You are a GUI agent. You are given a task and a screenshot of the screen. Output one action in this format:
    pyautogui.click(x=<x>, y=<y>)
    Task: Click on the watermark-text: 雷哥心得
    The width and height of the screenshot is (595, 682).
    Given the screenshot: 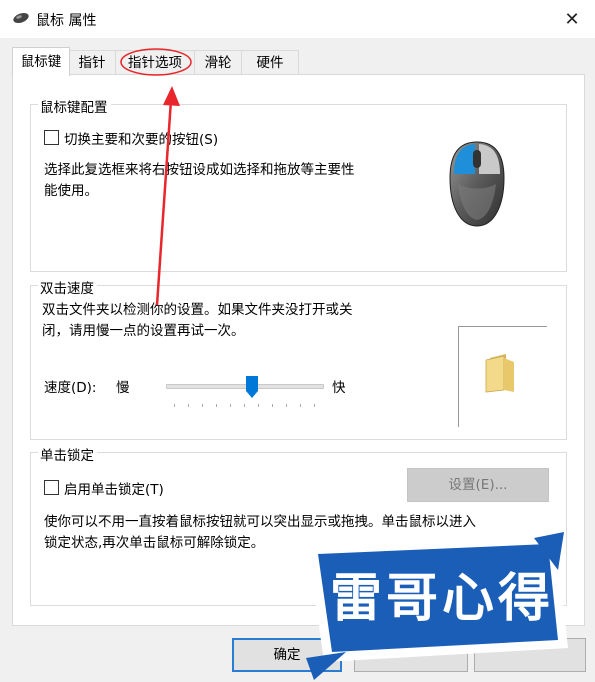 What is the action you would take?
    pyautogui.click(x=442, y=599)
    